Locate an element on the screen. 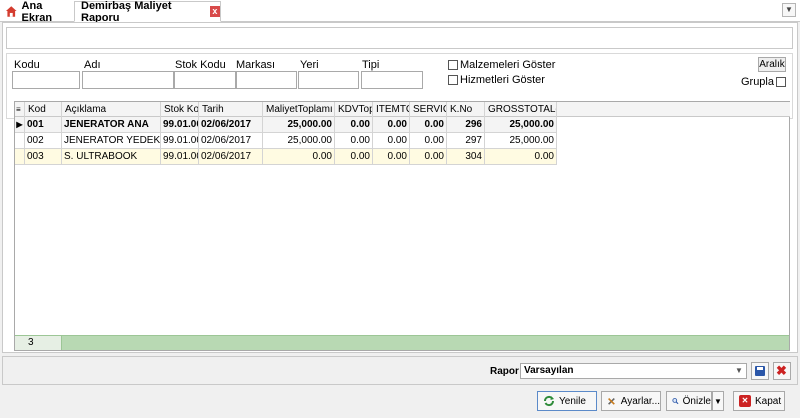 The width and height of the screenshot is (800, 418). refresh-icon is located at coordinates (549, 401).